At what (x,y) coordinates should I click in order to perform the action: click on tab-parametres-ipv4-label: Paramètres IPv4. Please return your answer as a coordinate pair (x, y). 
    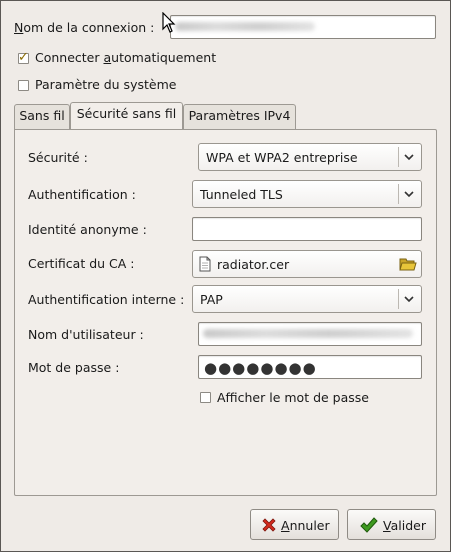
    Looking at the image, I should click on (239, 115).